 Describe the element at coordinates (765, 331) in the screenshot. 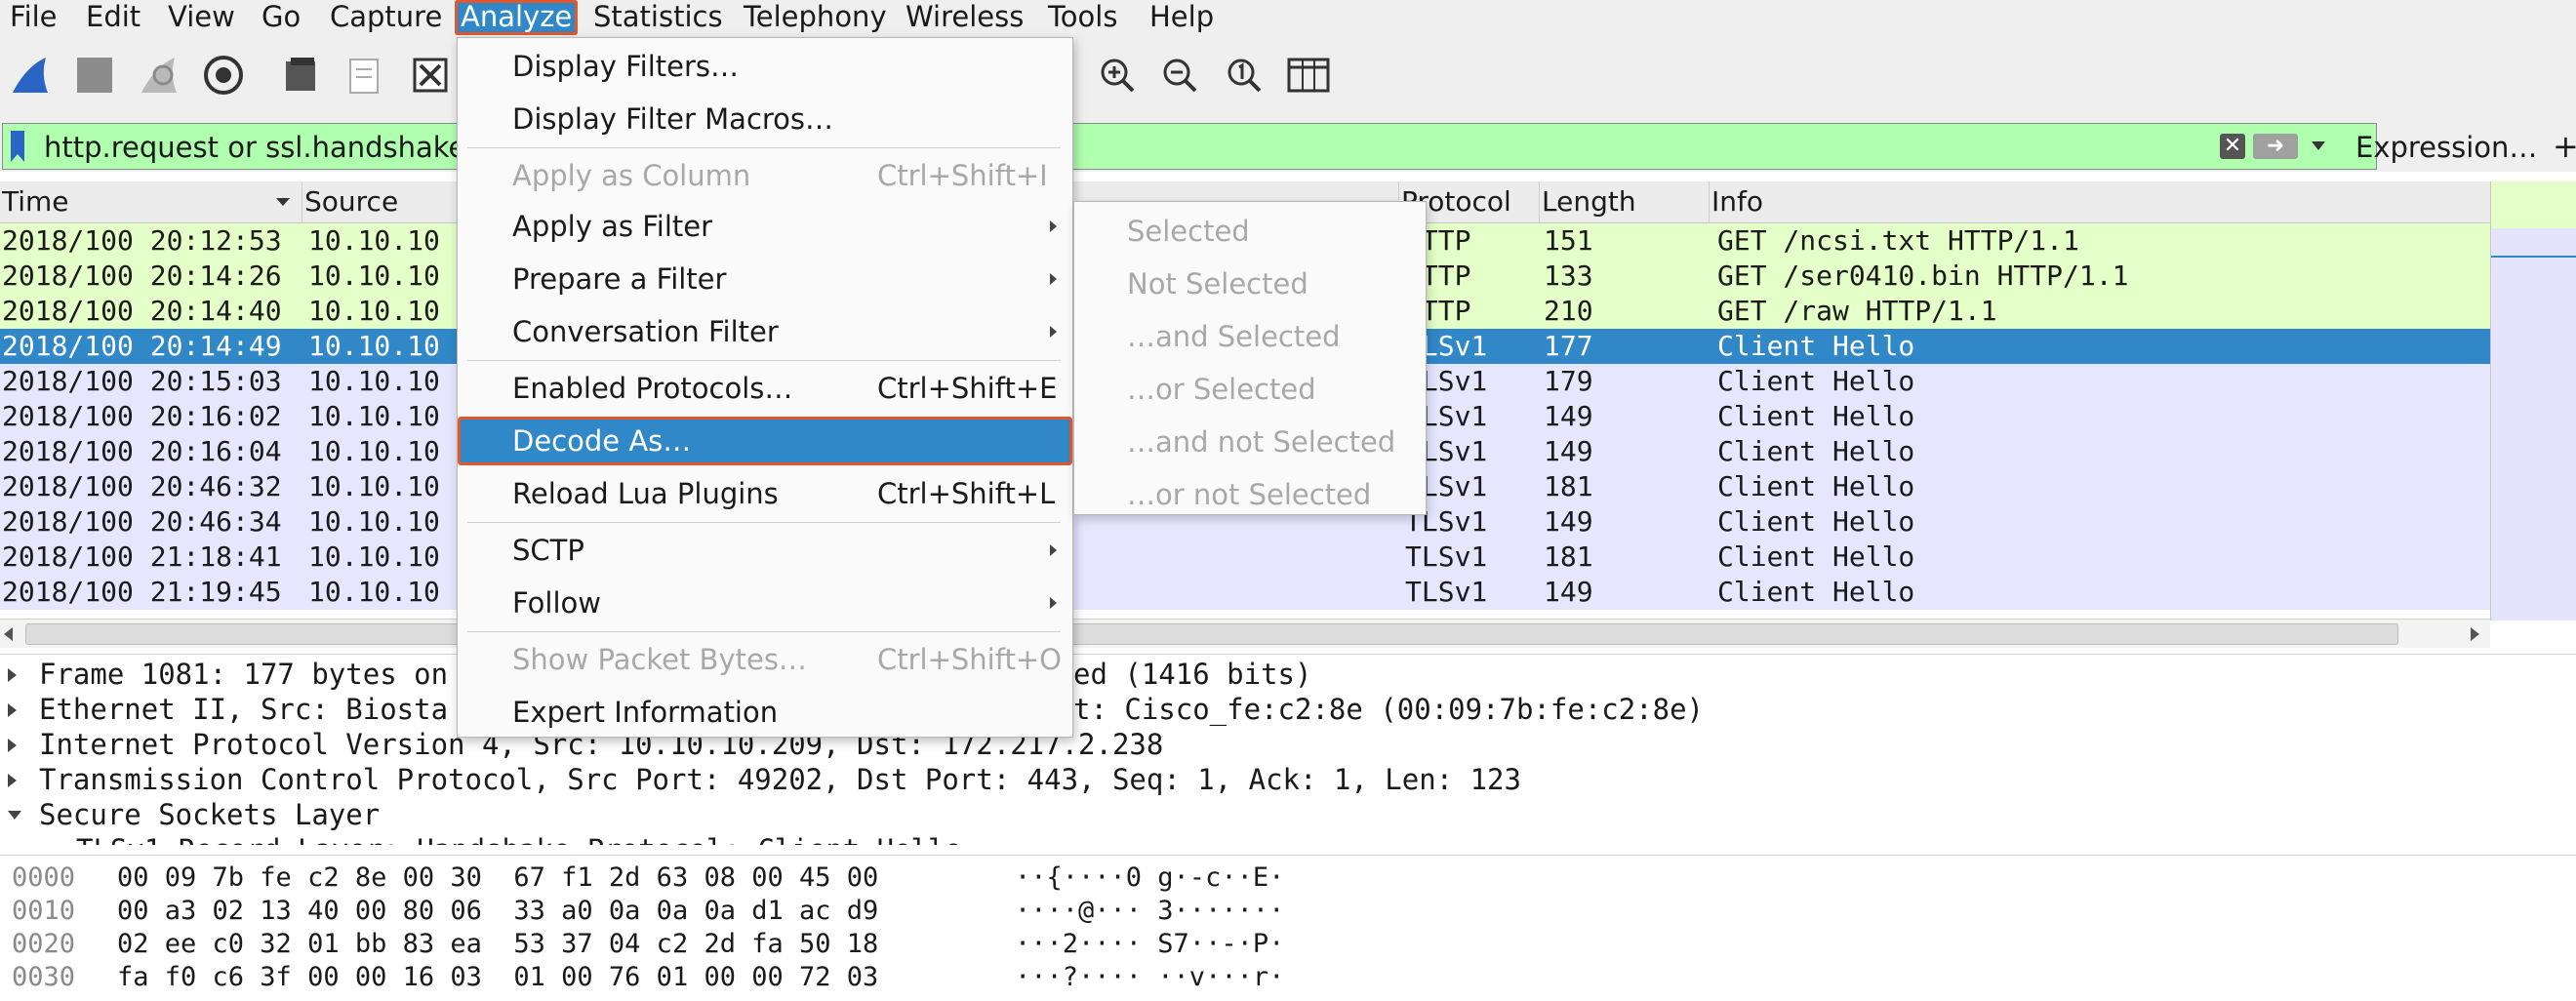

I see `menu-item-conversation-filter: Conversation Filter` at that location.